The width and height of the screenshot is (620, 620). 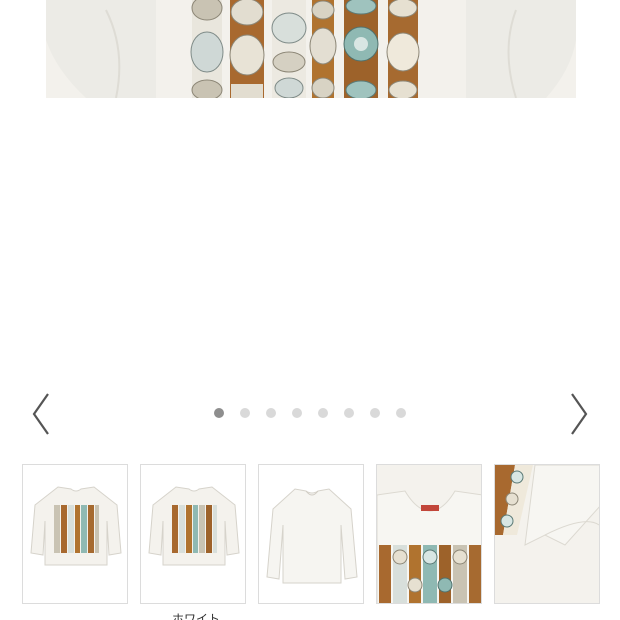 I want to click on print-closeup-image, so click(x=429, y=534).